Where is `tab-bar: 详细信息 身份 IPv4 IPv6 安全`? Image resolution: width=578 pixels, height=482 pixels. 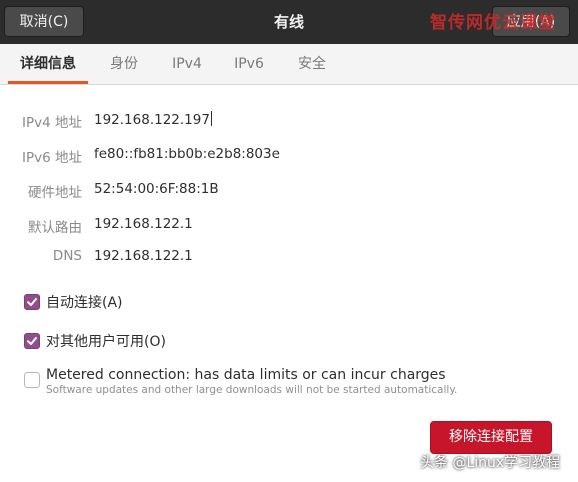
tab-bar: 详细信息 身份 IPv4 IPv6 安全 is located at coordinates (289, 64).